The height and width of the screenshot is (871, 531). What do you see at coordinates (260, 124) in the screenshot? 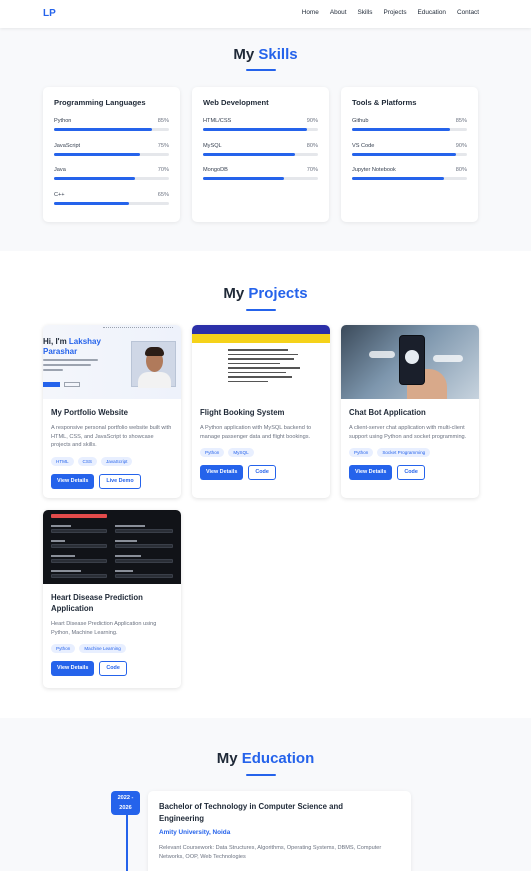
I see `skill-row: HTML/CSS 90%` at bounding box center [260, 124].